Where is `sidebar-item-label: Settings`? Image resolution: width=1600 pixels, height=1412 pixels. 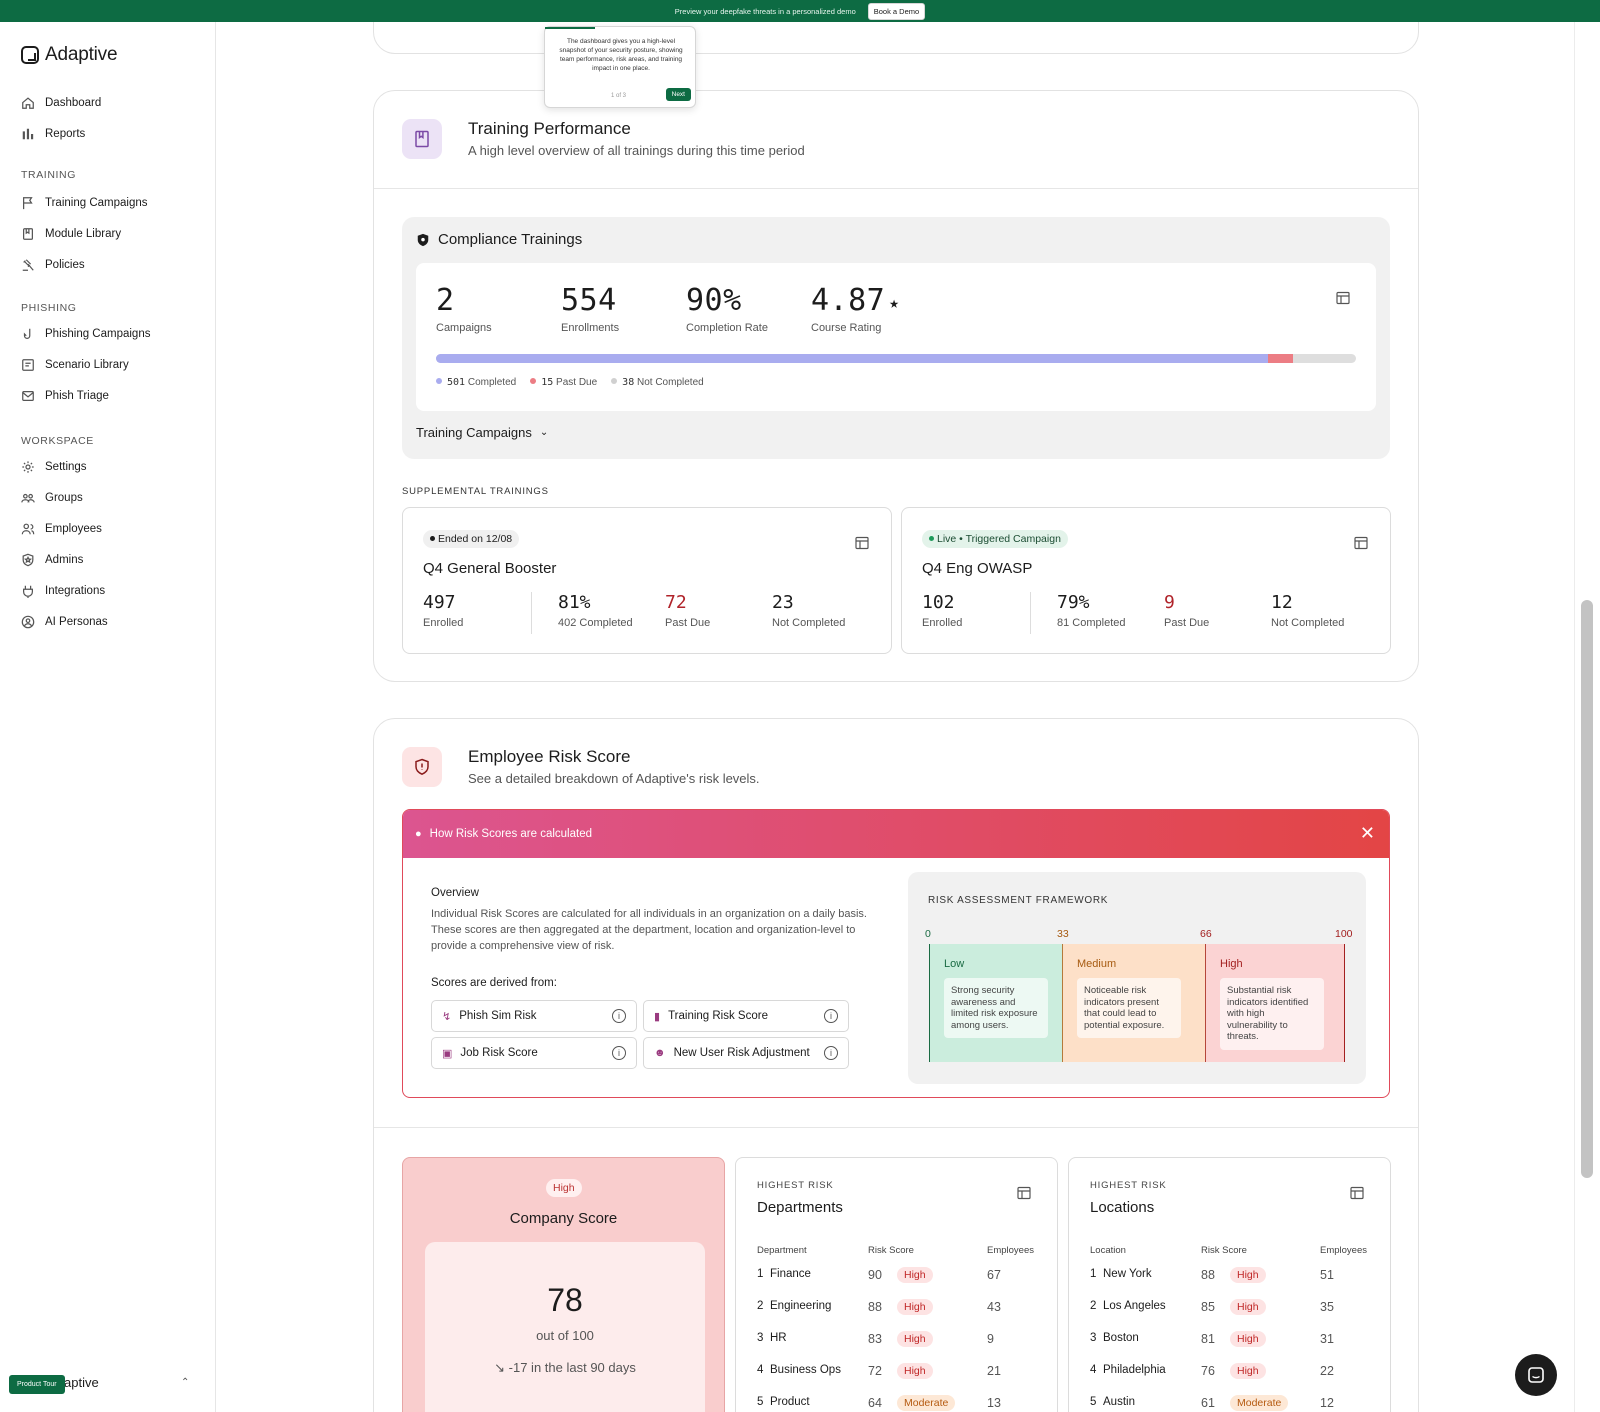
sidebar-item-label: Settings is located at coordinates (66, 467).